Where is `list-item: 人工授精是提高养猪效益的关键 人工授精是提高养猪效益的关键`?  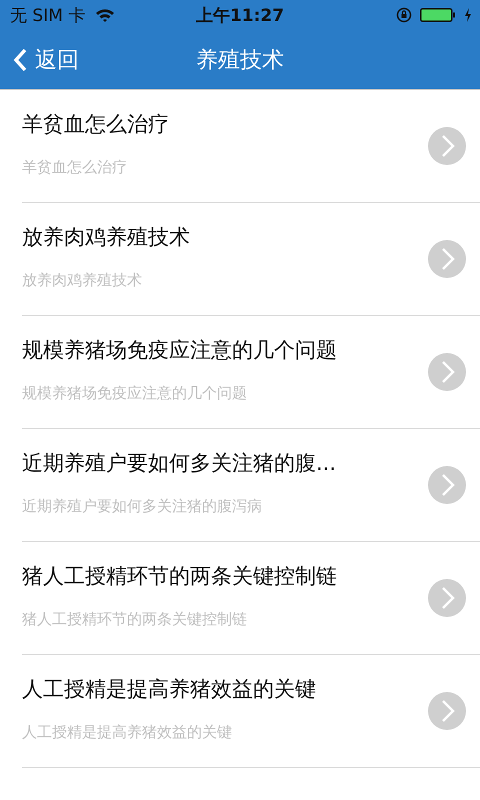 list-item: 人工授精是提高养猪效益的关键 人工授精是提高养猪效益的关键 is located at coordinates (251, 711).